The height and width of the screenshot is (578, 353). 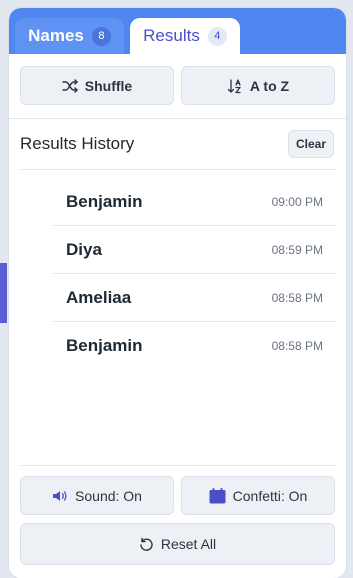 I want to click on reset-all-label: Reset All, so click(x=188, y=544).